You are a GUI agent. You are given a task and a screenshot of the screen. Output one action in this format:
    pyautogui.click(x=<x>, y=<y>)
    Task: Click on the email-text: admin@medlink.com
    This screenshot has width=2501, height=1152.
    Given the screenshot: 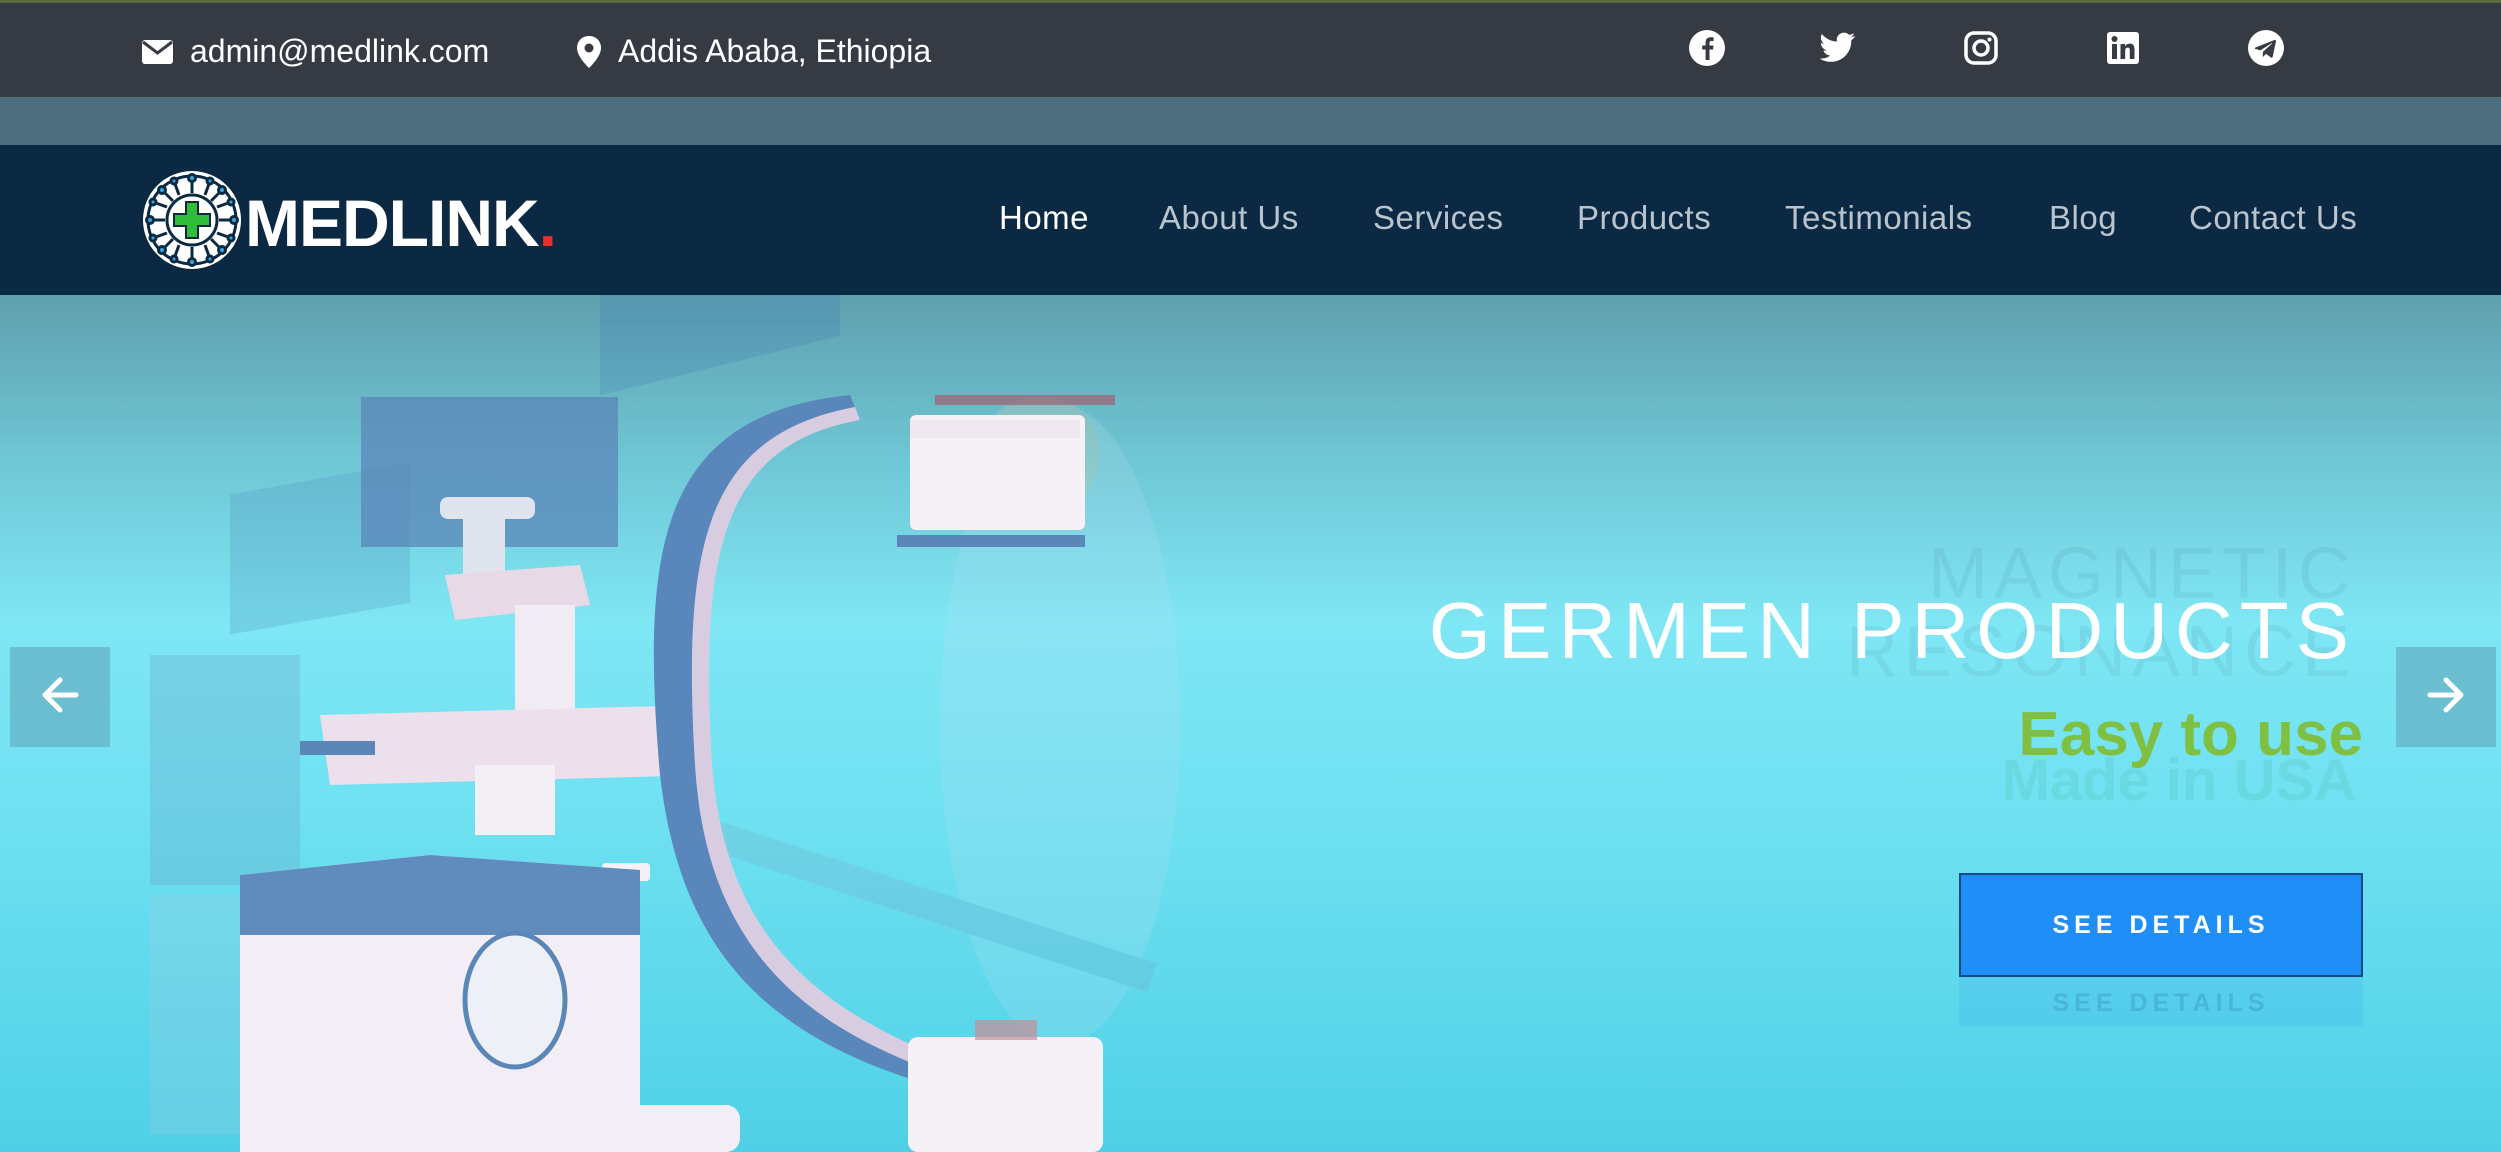 What is the action you would take?
    pyautogui.click(x=340, y=51)
    